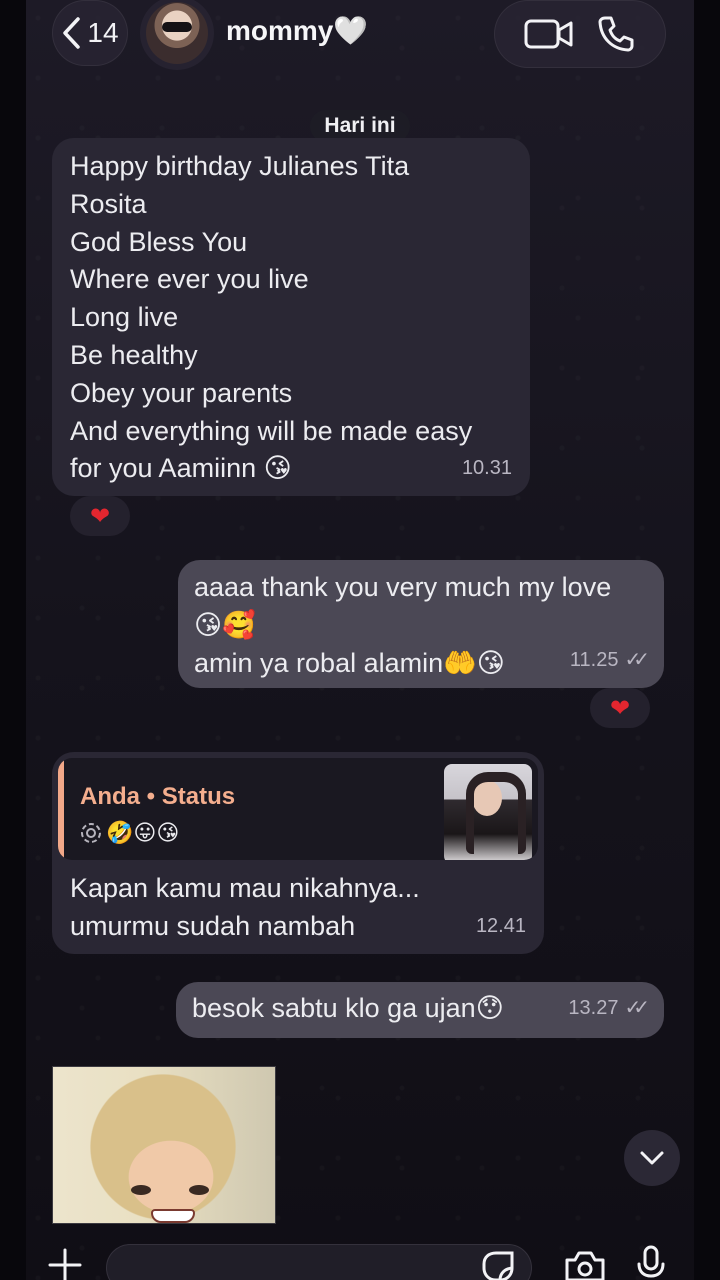  I want to click on microphone-icon, so click(651, 1262).